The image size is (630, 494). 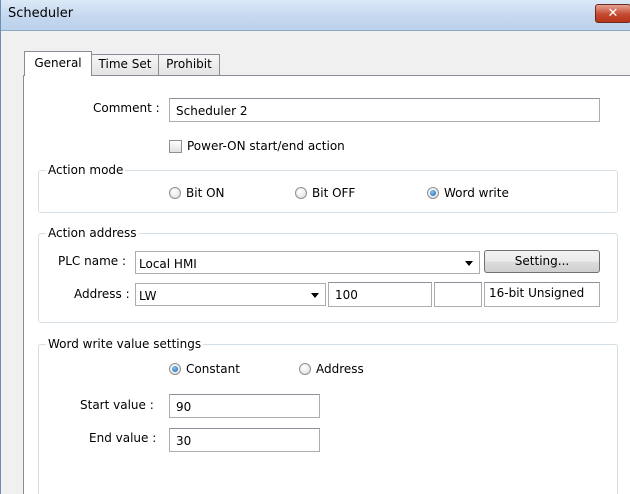 What do you see at coordinates (41, 13) in the screenshot?
I see `window-title: Scheduler` at bounding box center [41, 13].